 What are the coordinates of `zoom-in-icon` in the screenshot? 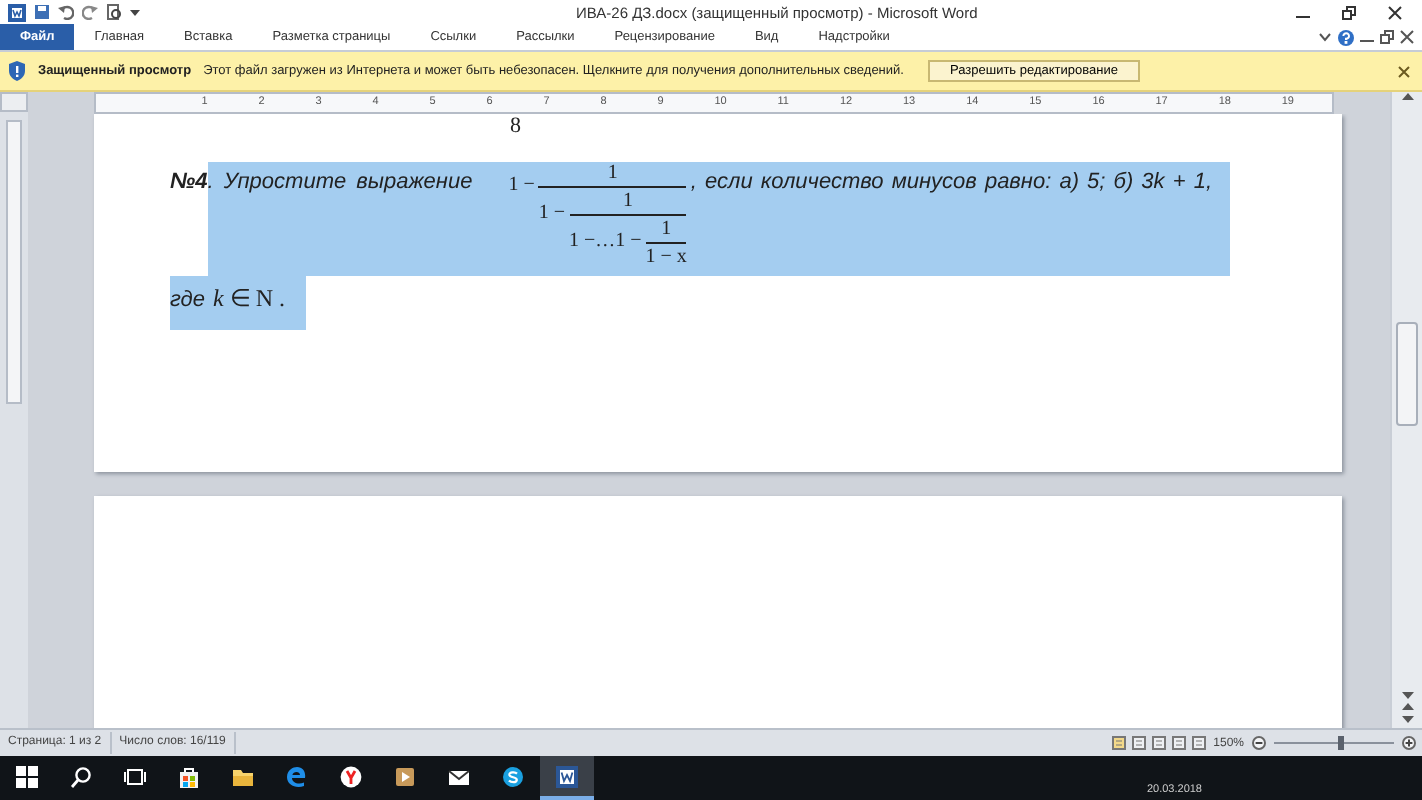 It's located at (1409, 743).